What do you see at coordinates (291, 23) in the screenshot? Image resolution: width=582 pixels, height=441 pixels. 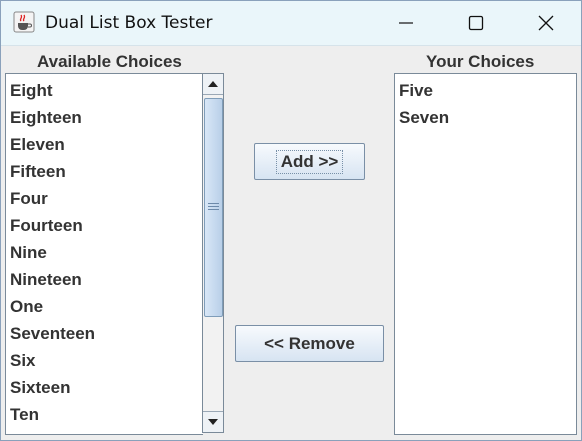 I see `title-bar: Dual List Box Tester` at bounding box center [291, 23].